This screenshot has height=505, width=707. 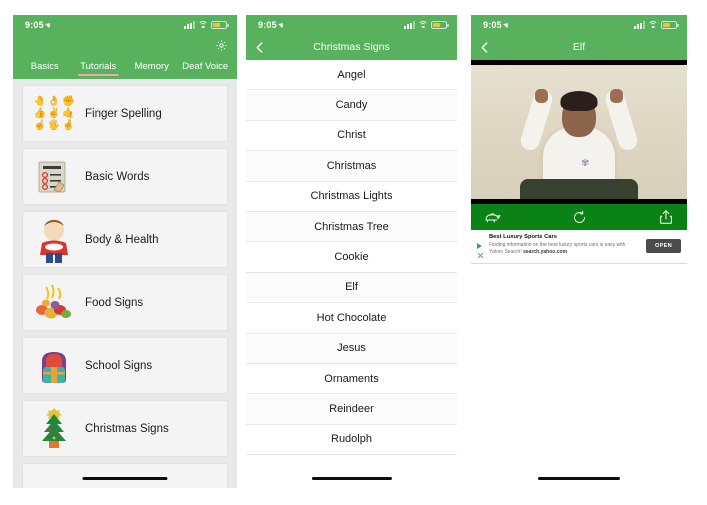 I want to click on tab-memory: Memory, so click(x=152, y=68).